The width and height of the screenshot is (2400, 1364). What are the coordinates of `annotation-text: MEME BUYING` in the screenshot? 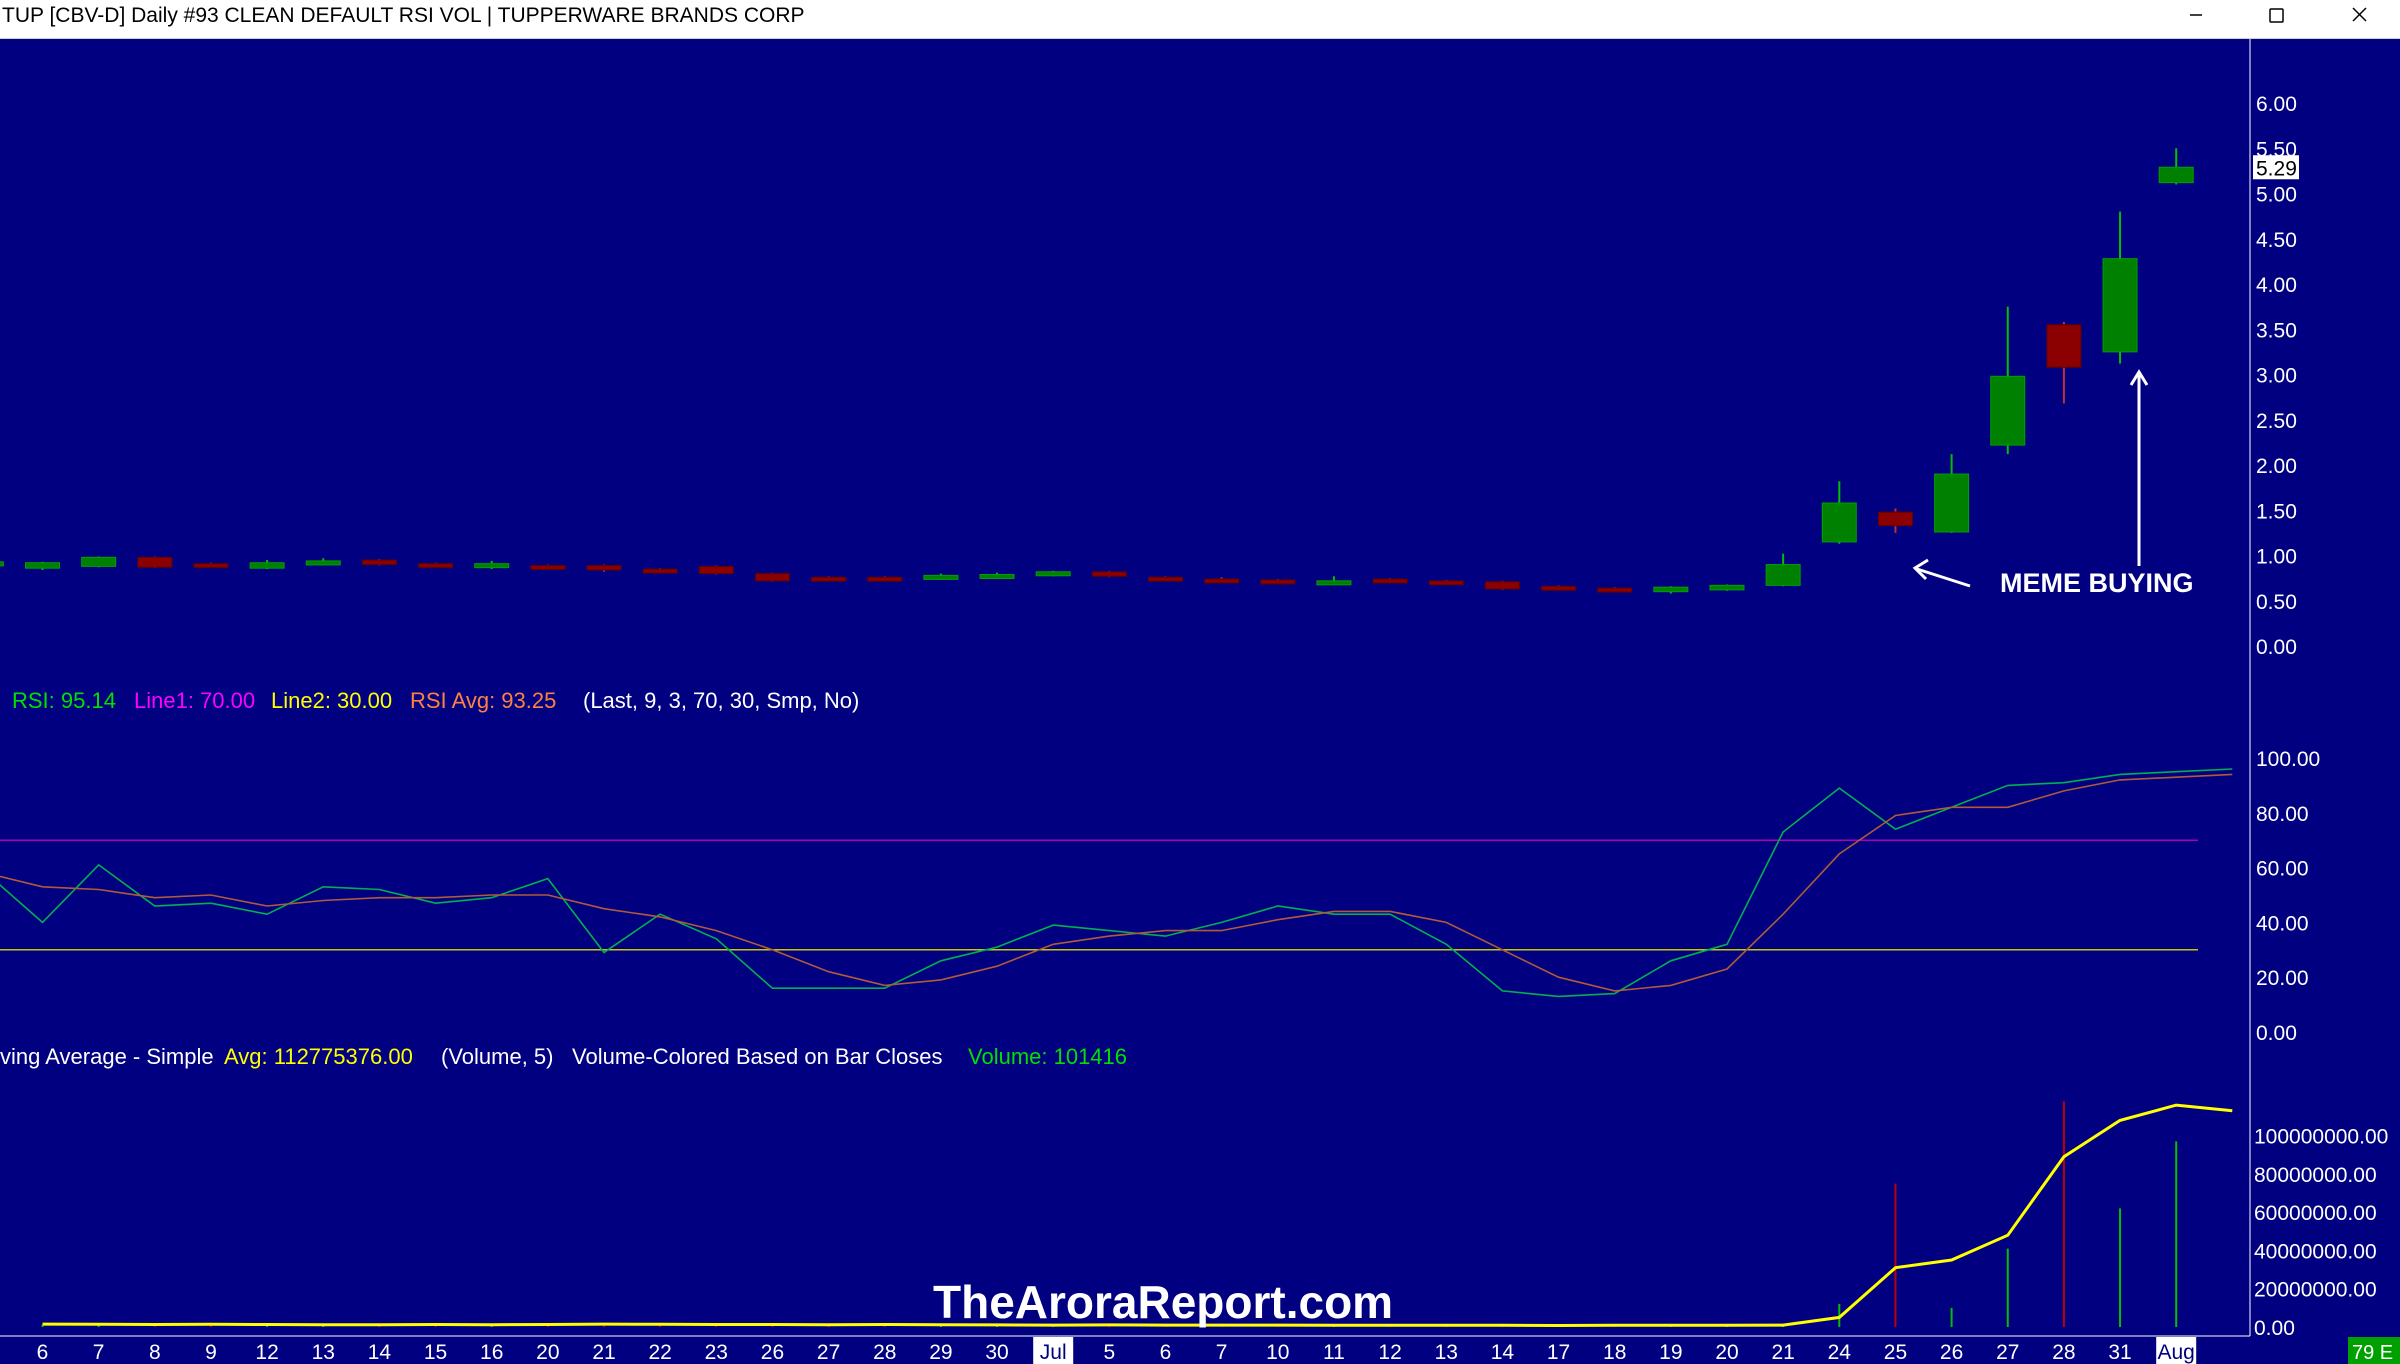 It's located at (2097, 583).